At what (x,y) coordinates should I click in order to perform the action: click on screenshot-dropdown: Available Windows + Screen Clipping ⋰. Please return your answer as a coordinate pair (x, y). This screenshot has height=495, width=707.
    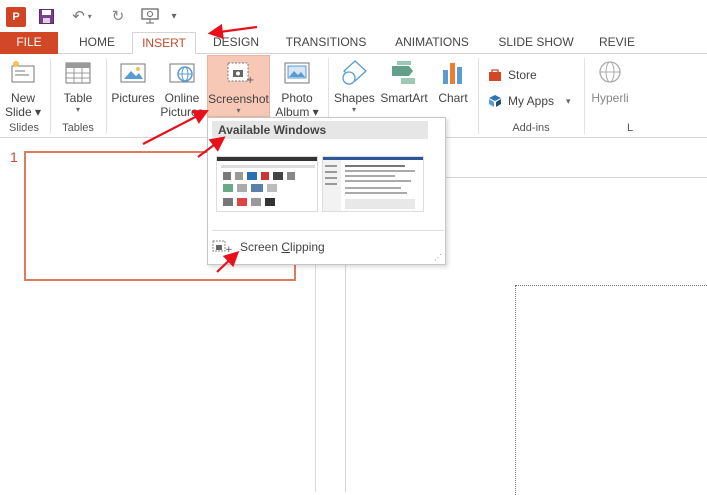
    Looking at the image, I should click on (326, 191).